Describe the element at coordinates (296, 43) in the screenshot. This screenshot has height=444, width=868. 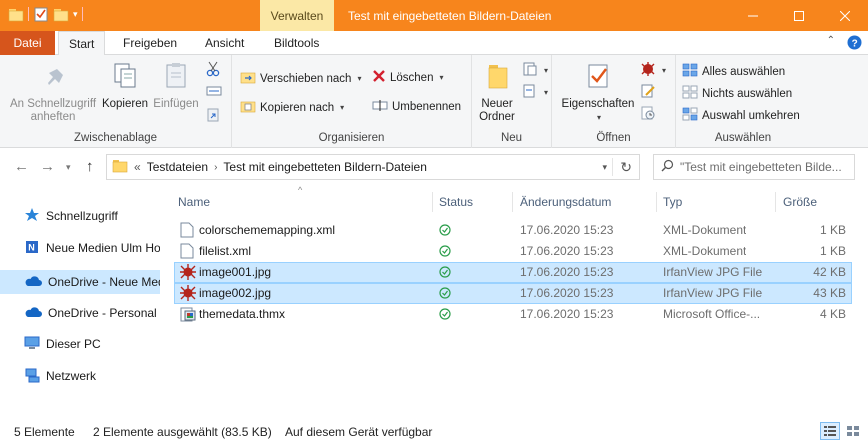
I see `tab-picture-tools: Bildtools` at that location.